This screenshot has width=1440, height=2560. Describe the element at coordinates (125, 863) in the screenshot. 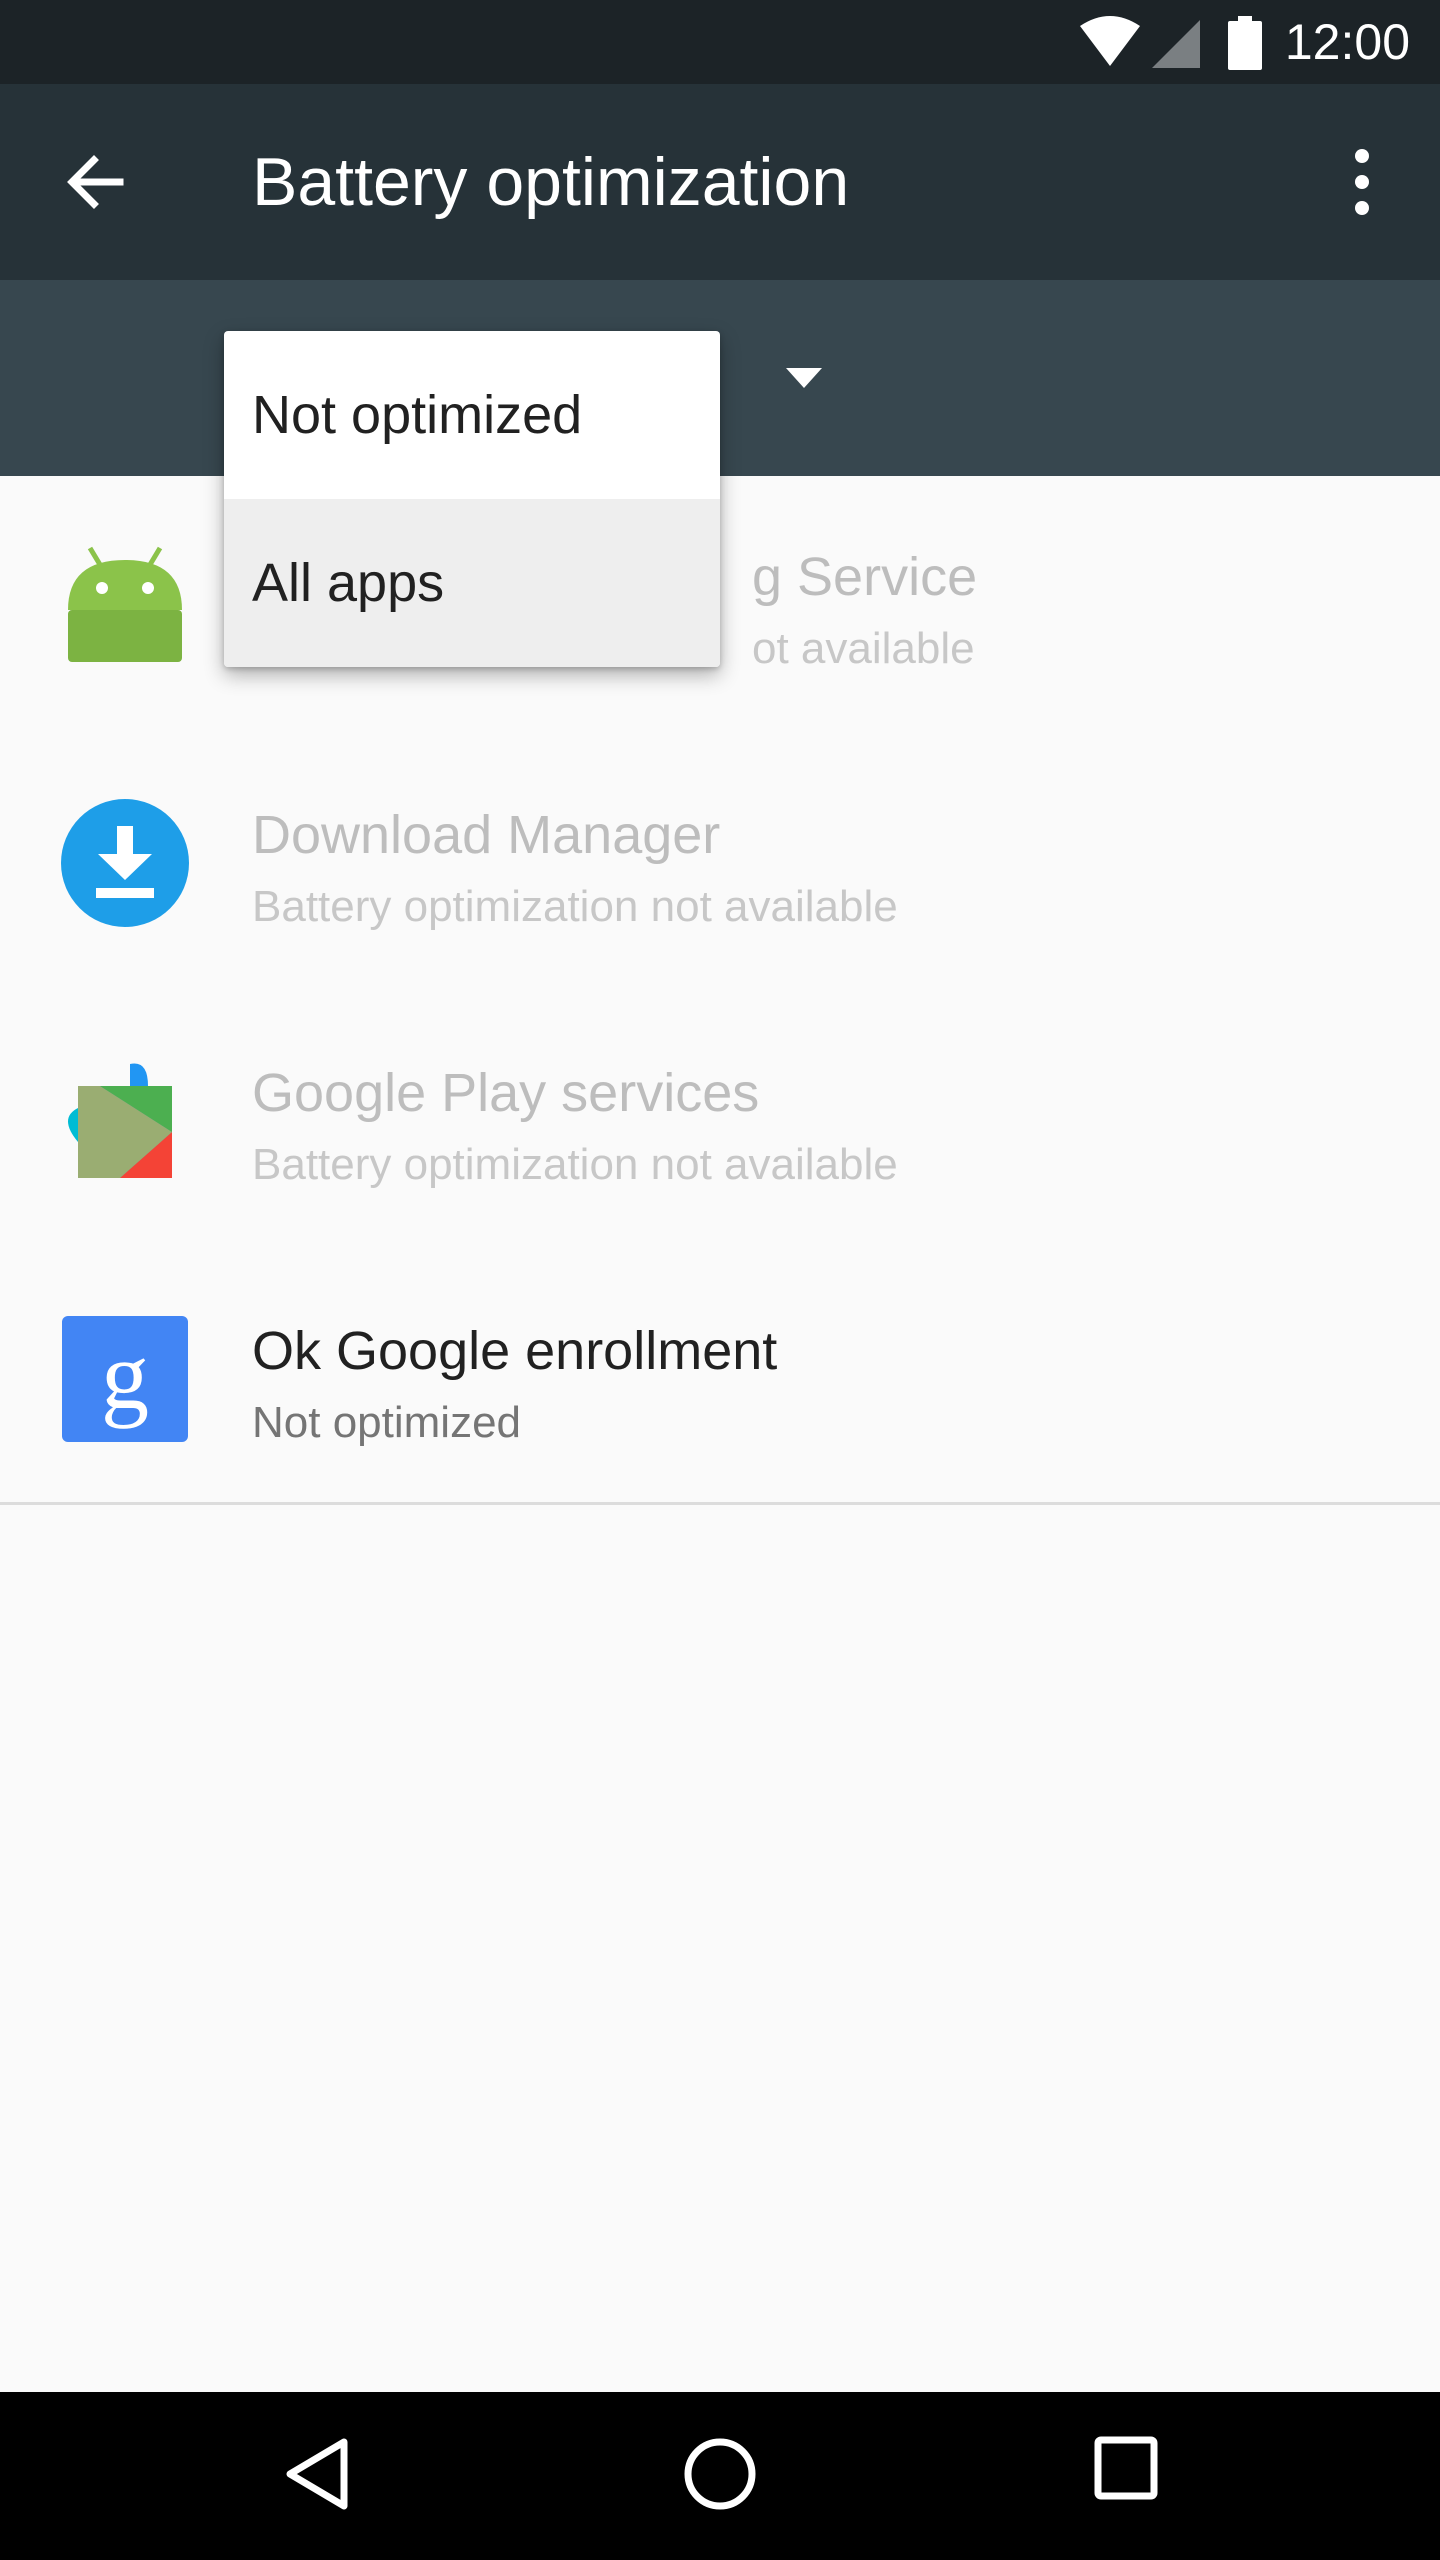

I see `download-icon` at that location.